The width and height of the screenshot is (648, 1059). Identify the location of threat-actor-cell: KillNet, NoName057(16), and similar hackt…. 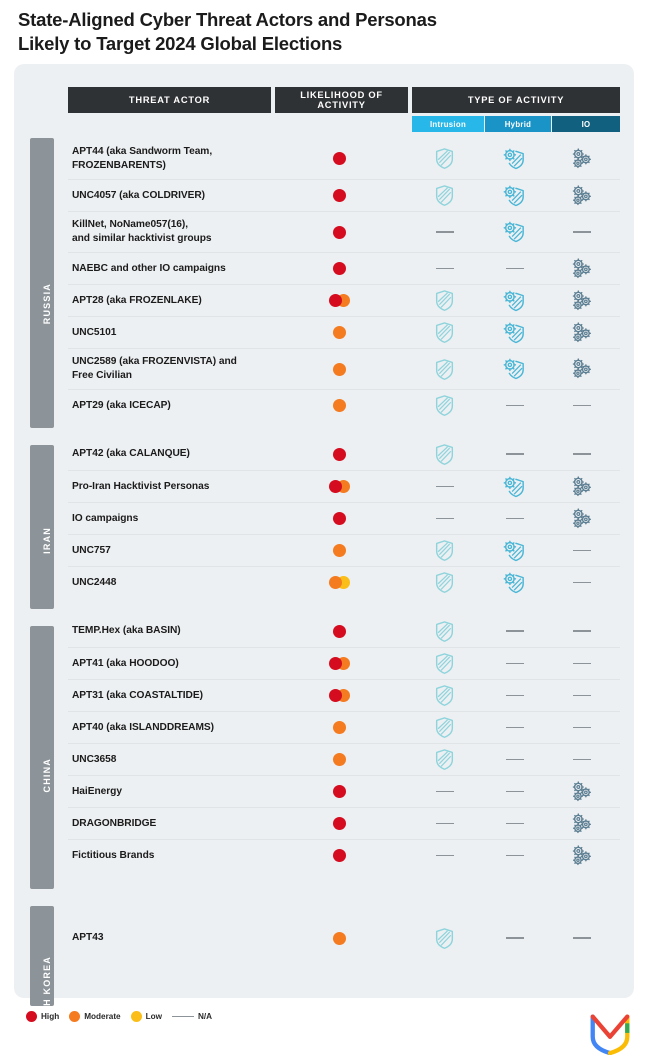
(169, 232).